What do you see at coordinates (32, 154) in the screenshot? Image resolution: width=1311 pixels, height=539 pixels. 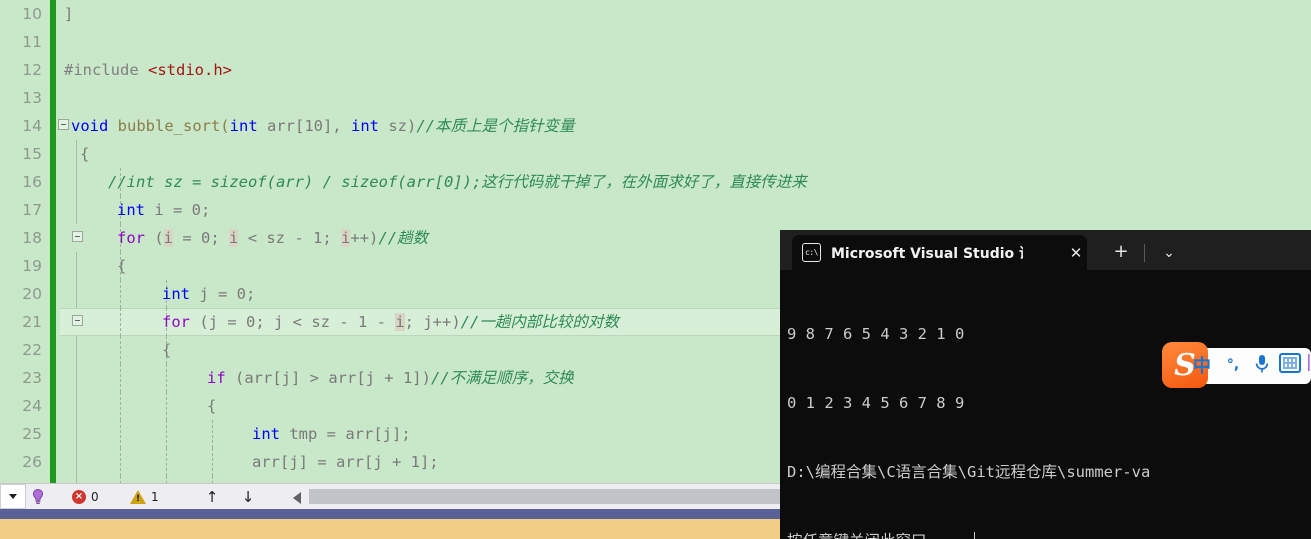 I see `line-number: 15` at bounding box center [32, 154].